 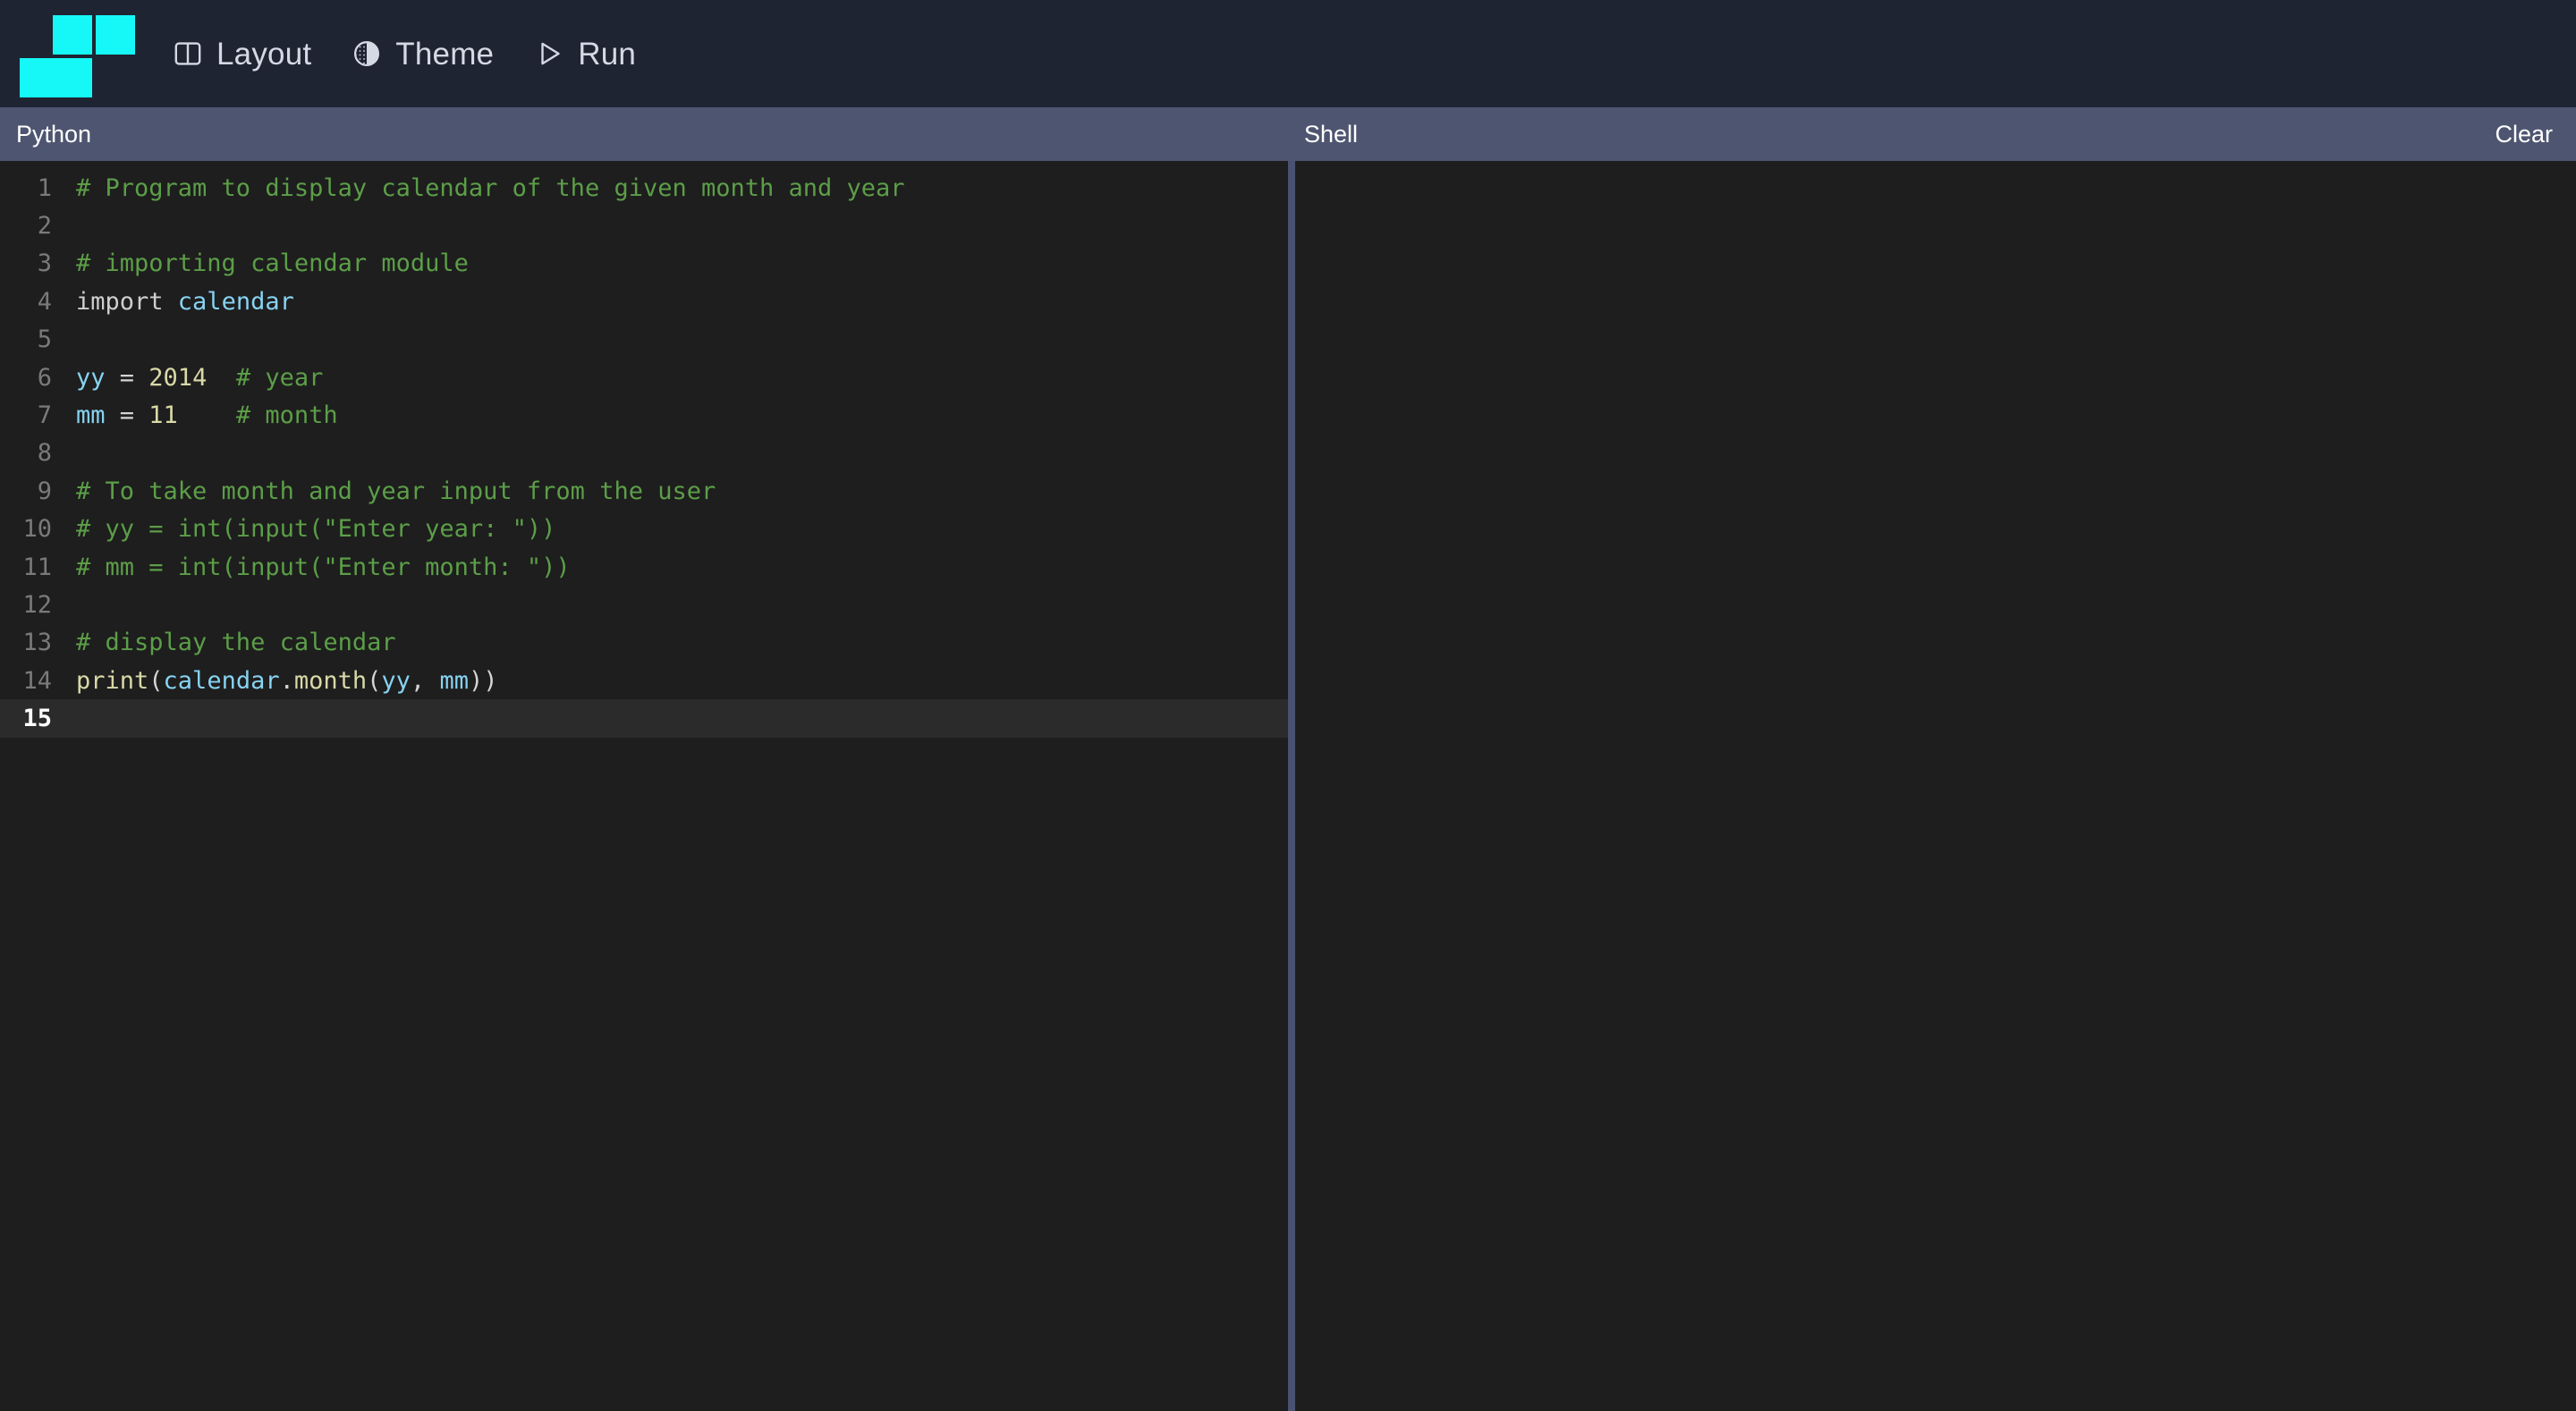 What do you see at coordinates (44, 377) in the screenshot?
I see `line-number: 6` at bounding box center [44, 377].